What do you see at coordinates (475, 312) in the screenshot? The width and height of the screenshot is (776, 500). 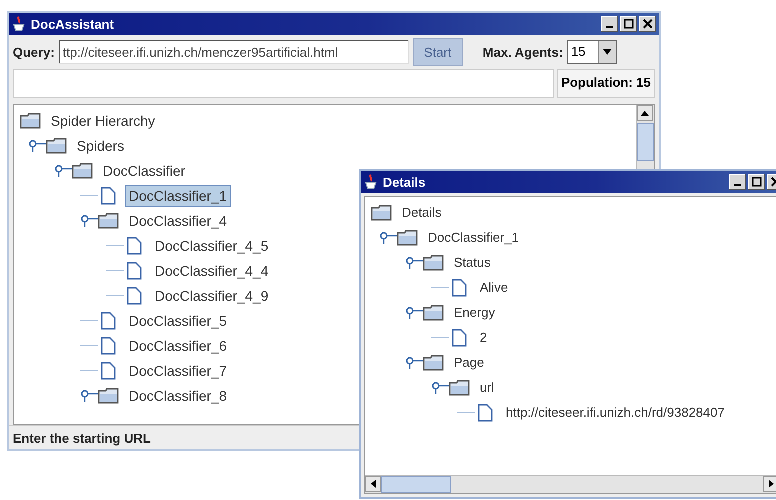 I see `tree-item: Energy` at bounding box center [475, 312].